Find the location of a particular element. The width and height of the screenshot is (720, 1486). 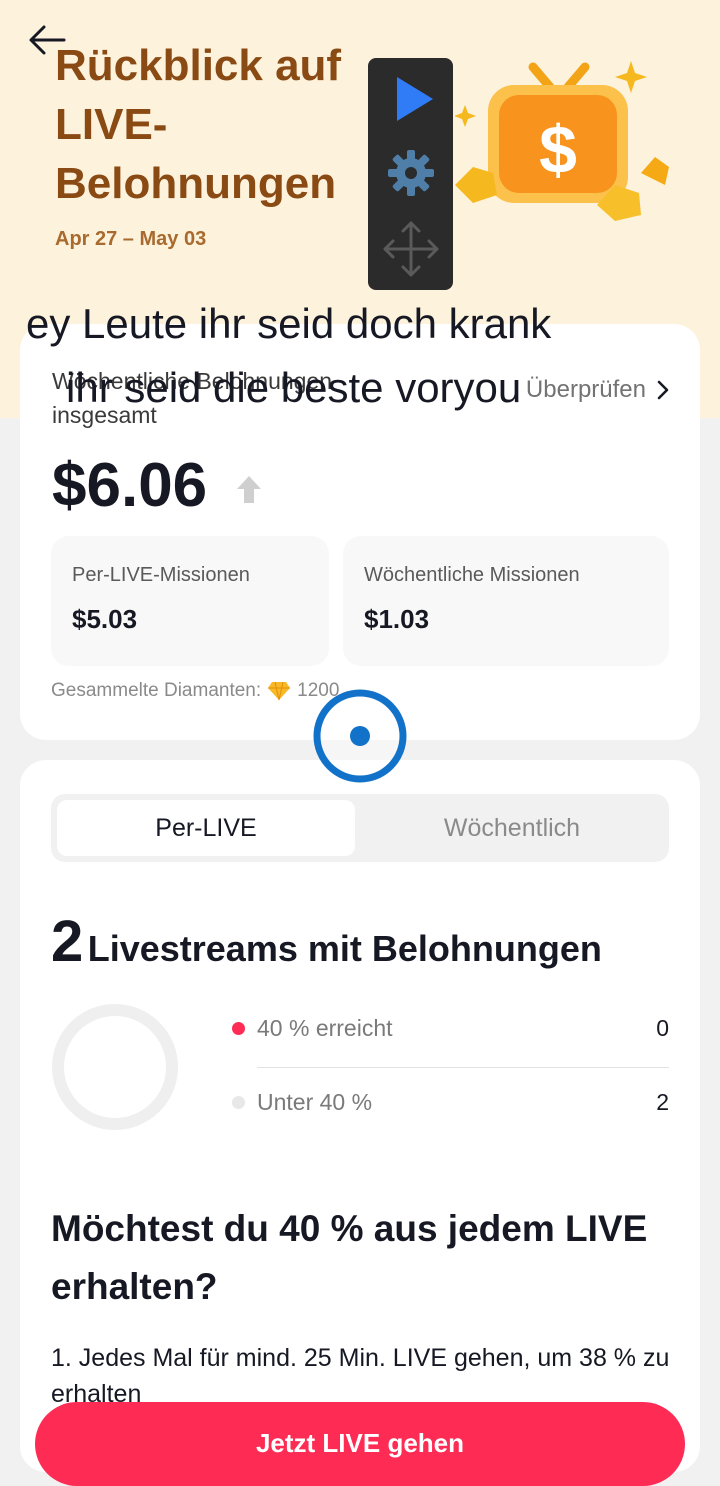

arrow-up-icon is located at coordinates (249, 489).